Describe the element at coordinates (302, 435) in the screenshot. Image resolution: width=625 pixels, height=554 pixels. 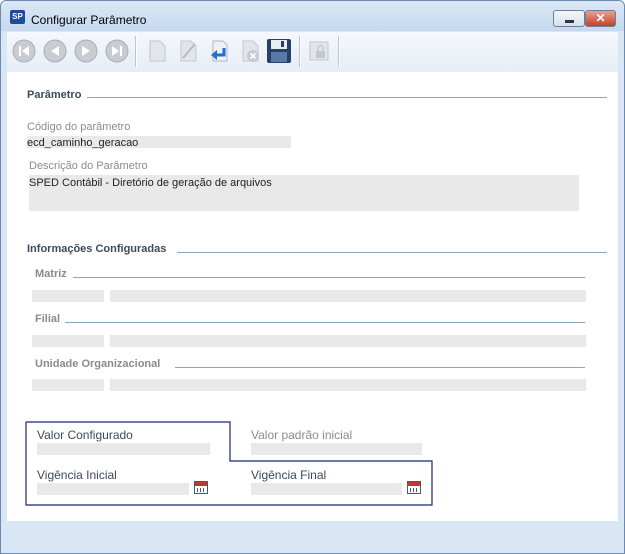
I see `valor-padrao-label: Valor padrão inicial` at that location.